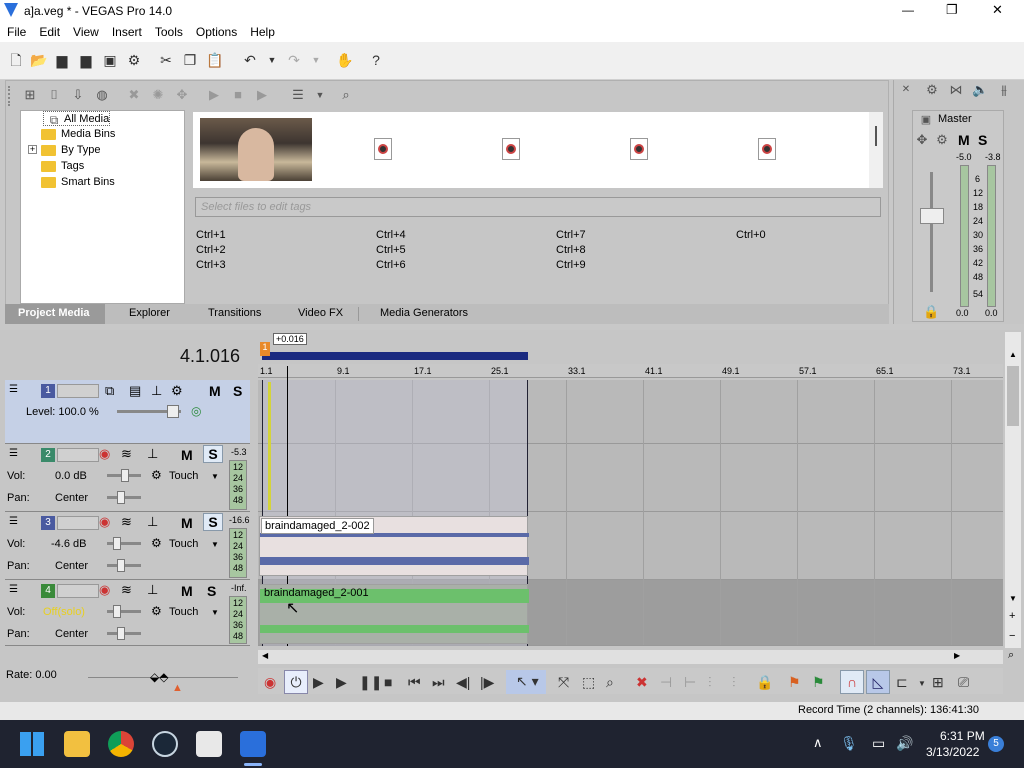 The height and width of the screenshot is (768, 1024). Describe the element at coordinates (963, 682) in the screenshot. I see `fullscreen-icon: ⎚` at that location.